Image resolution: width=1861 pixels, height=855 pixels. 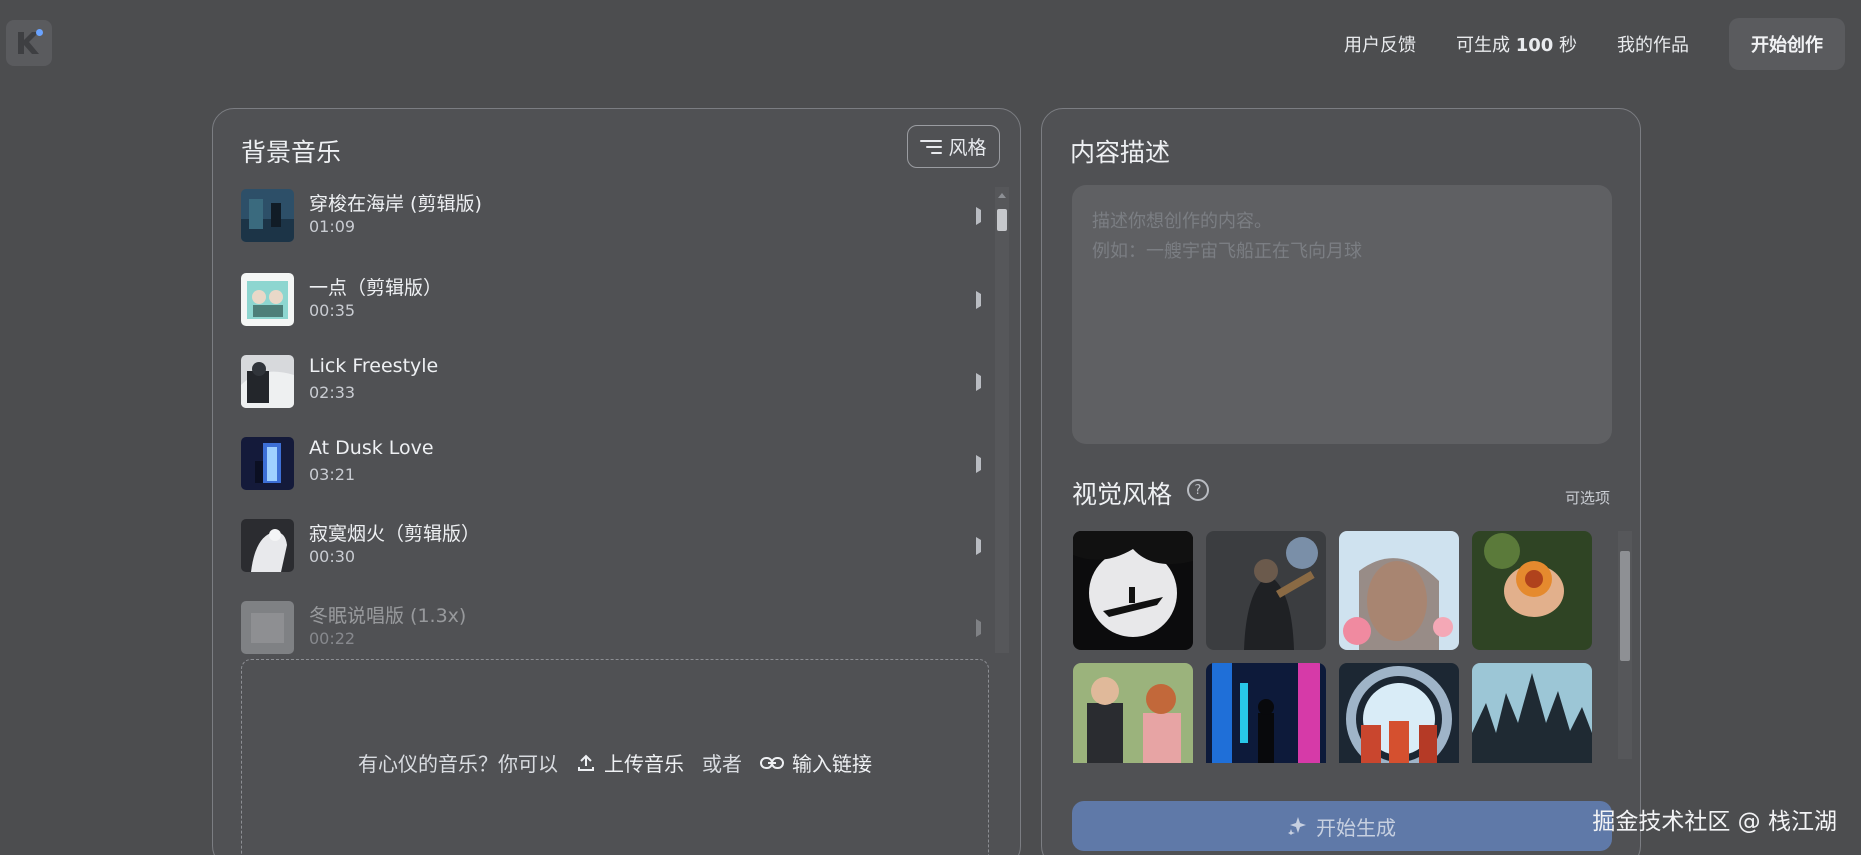 What do you see at coordinates (722, 764) in the screenshot?
I see `or-text: 或者` at bounding box center [722, 764].